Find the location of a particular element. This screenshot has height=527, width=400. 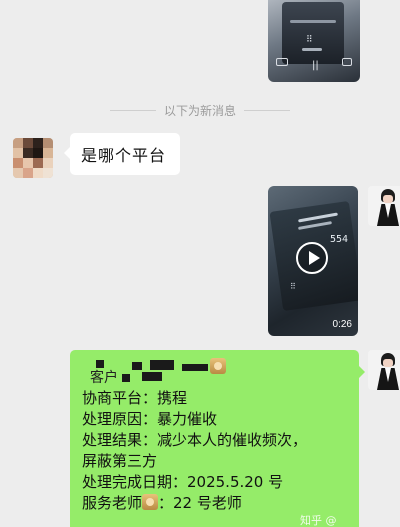

play-icon is located at coordinates (312, 258).